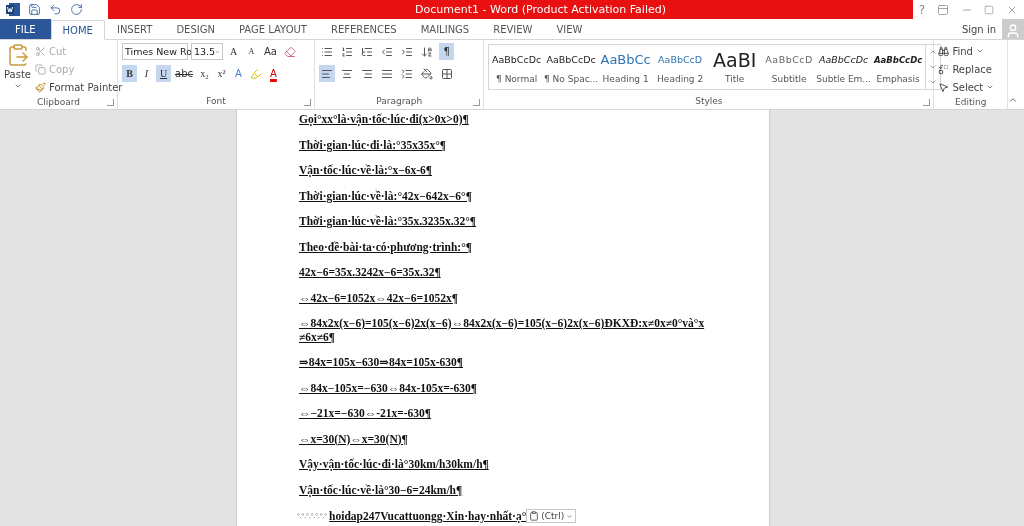 This screenshot has height=526, width=1024. Describe the element at coordinates (898, 67) in the screenshot. I see `style-item: AaBbCcDc Emphasis` at that location.